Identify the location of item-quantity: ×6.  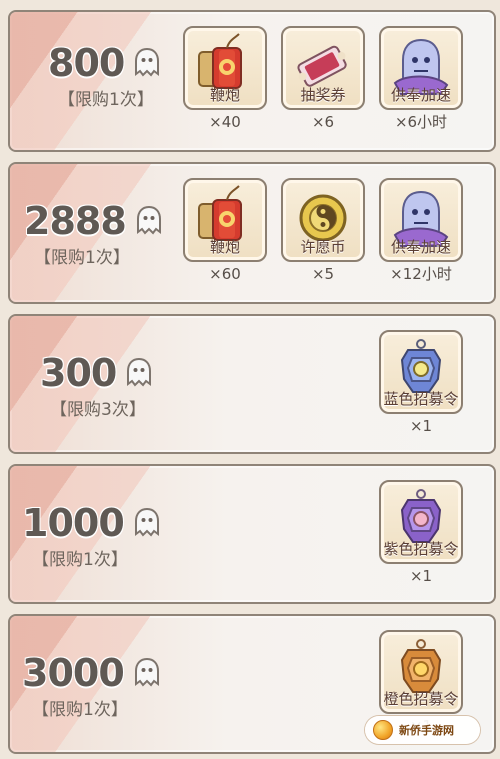
(323, 122).